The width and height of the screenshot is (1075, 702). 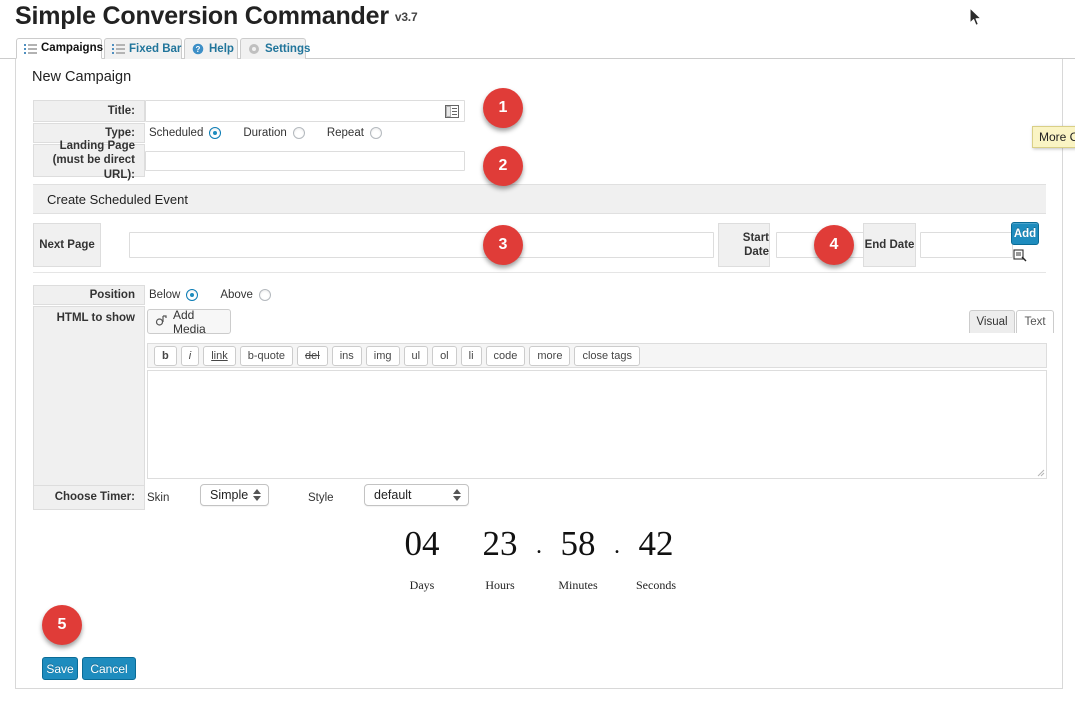 I want to click on tab-help: ? Help, so click(x=211, y=48).